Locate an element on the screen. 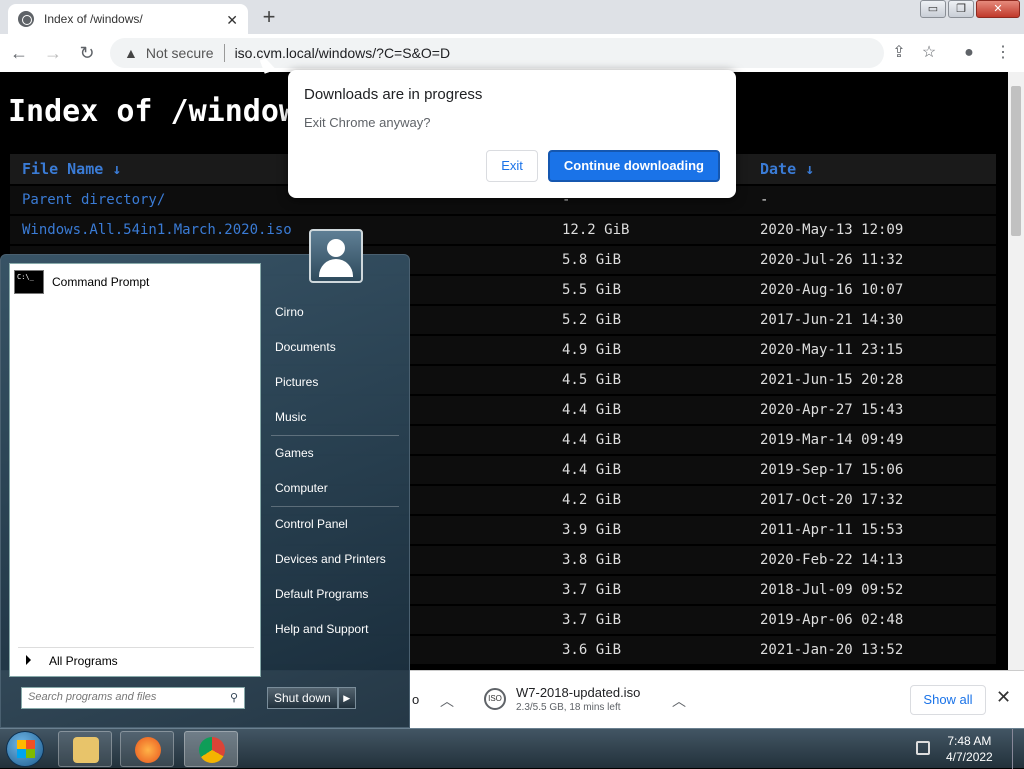 This screenshot has width=1024, height=769. download-filename-partial: o is located at coordinates (416, 699).